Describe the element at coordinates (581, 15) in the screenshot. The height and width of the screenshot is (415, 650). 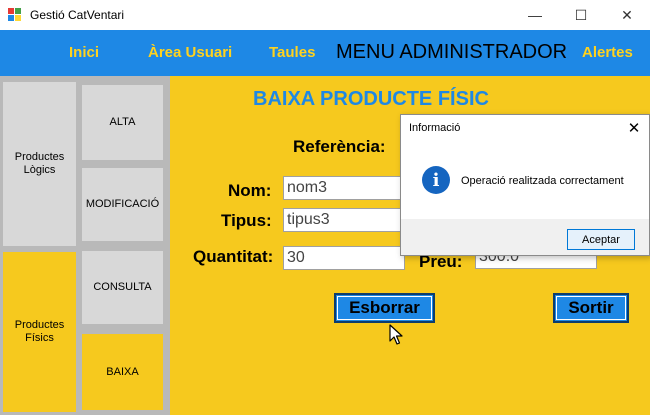
I see `maximize-button: ☐` at that location.